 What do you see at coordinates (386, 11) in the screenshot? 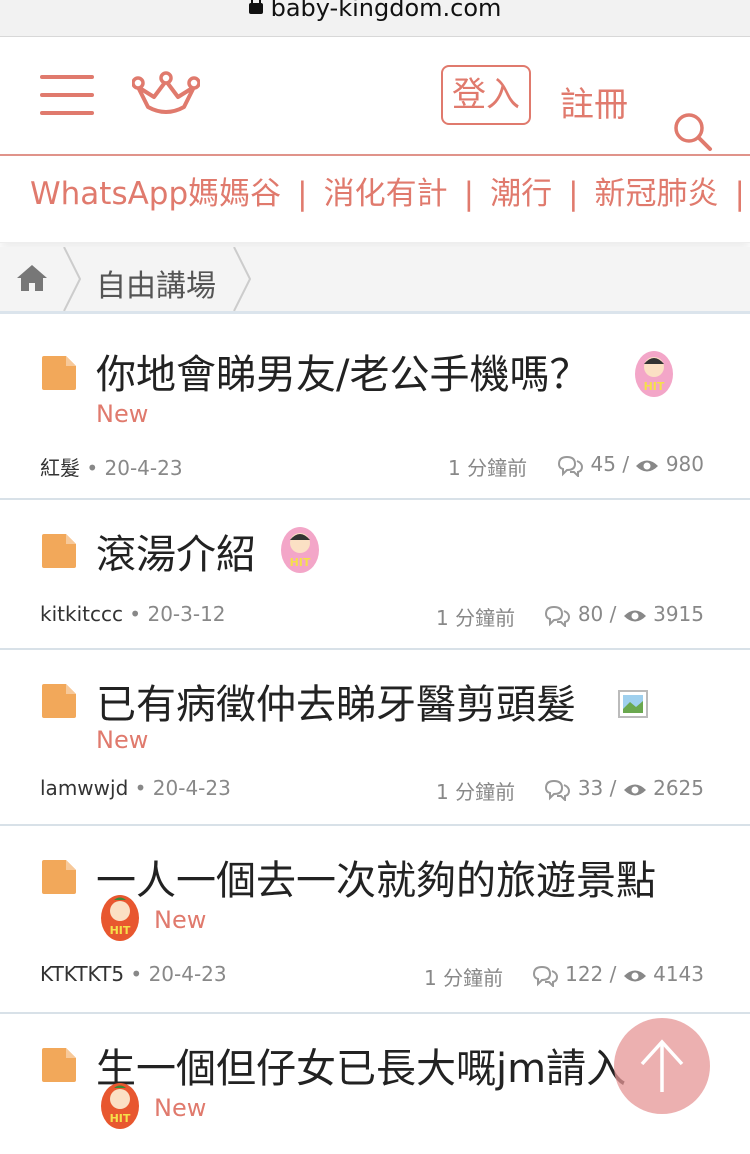
I see `url-text: baby-kingdom.com` at bounding box center [386, 11].